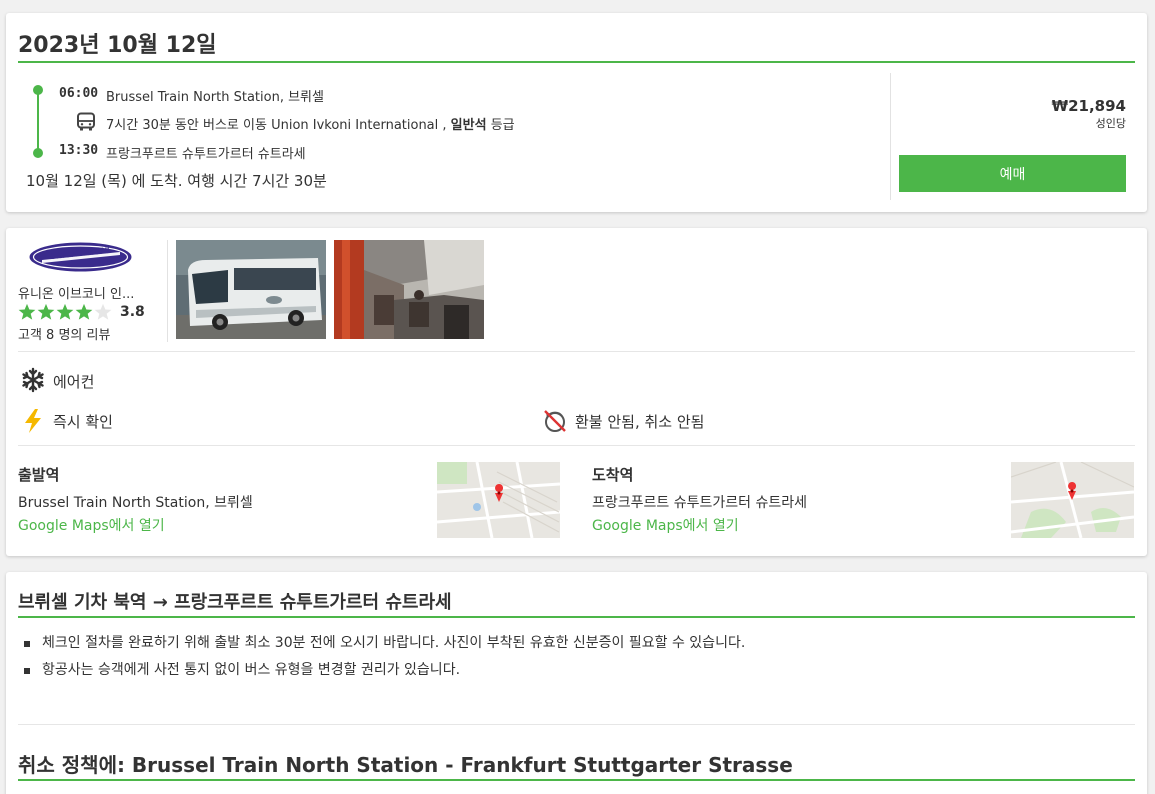 The width and height of the screenshot is (1155, 794). What do you see at coordinates (64, 333) in the screenshot?
I see `review-count: 고객 8 명의 리뷰` at bounding box center [64, 333].